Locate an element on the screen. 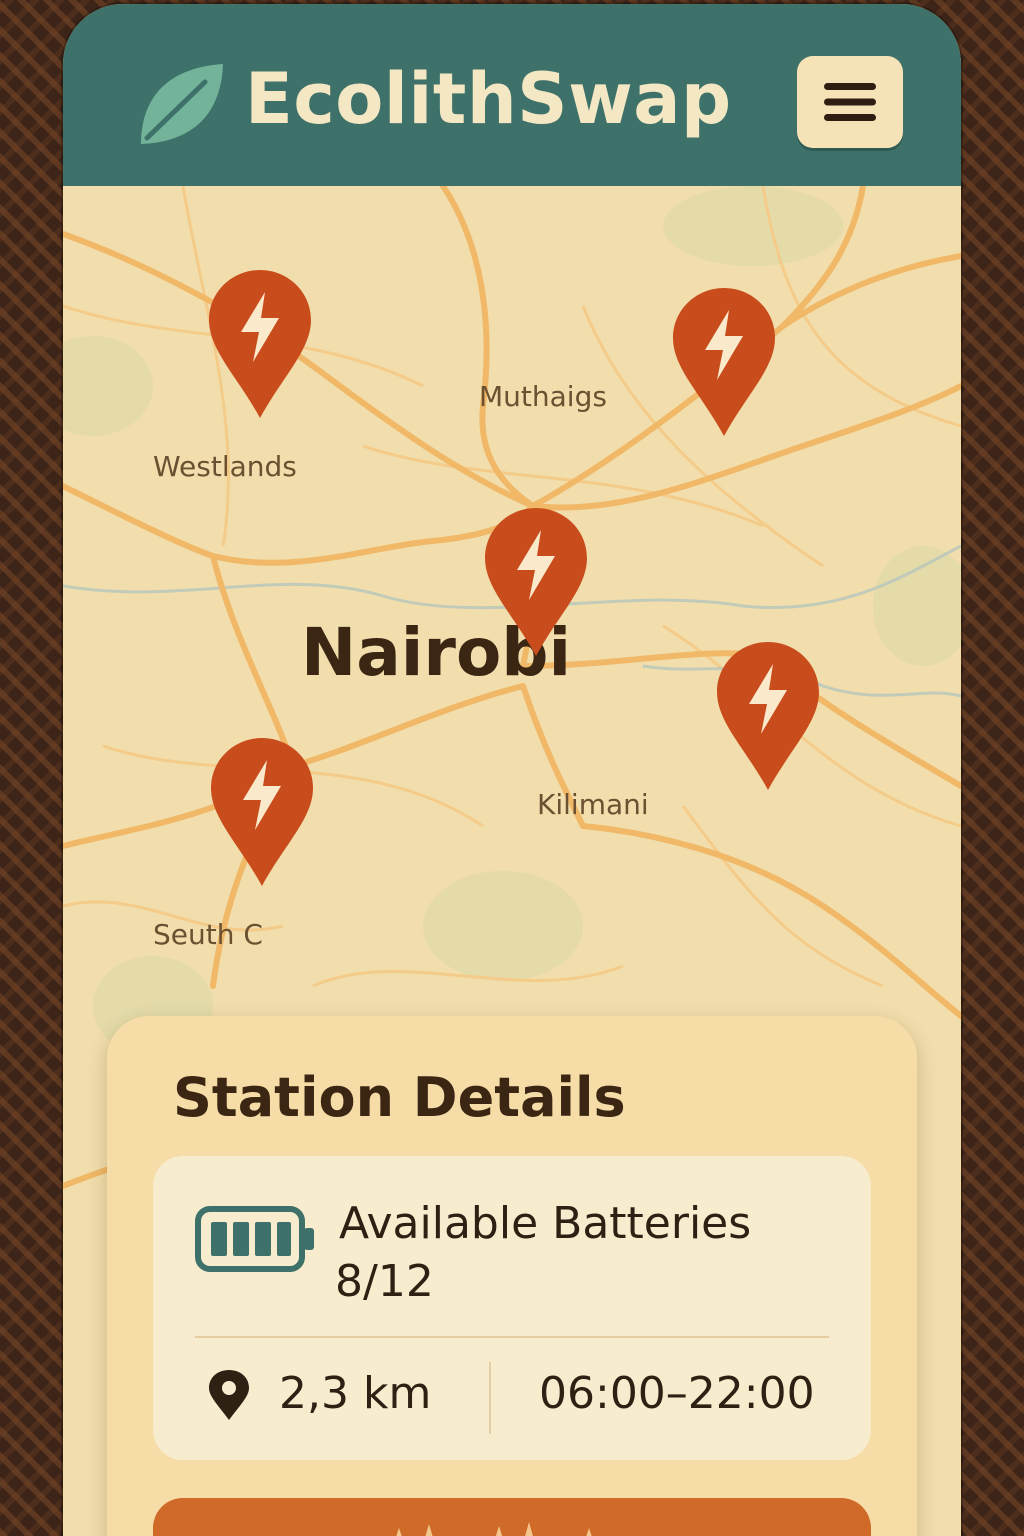  flame-pattern-icon is located at coordinates (494, 1529).